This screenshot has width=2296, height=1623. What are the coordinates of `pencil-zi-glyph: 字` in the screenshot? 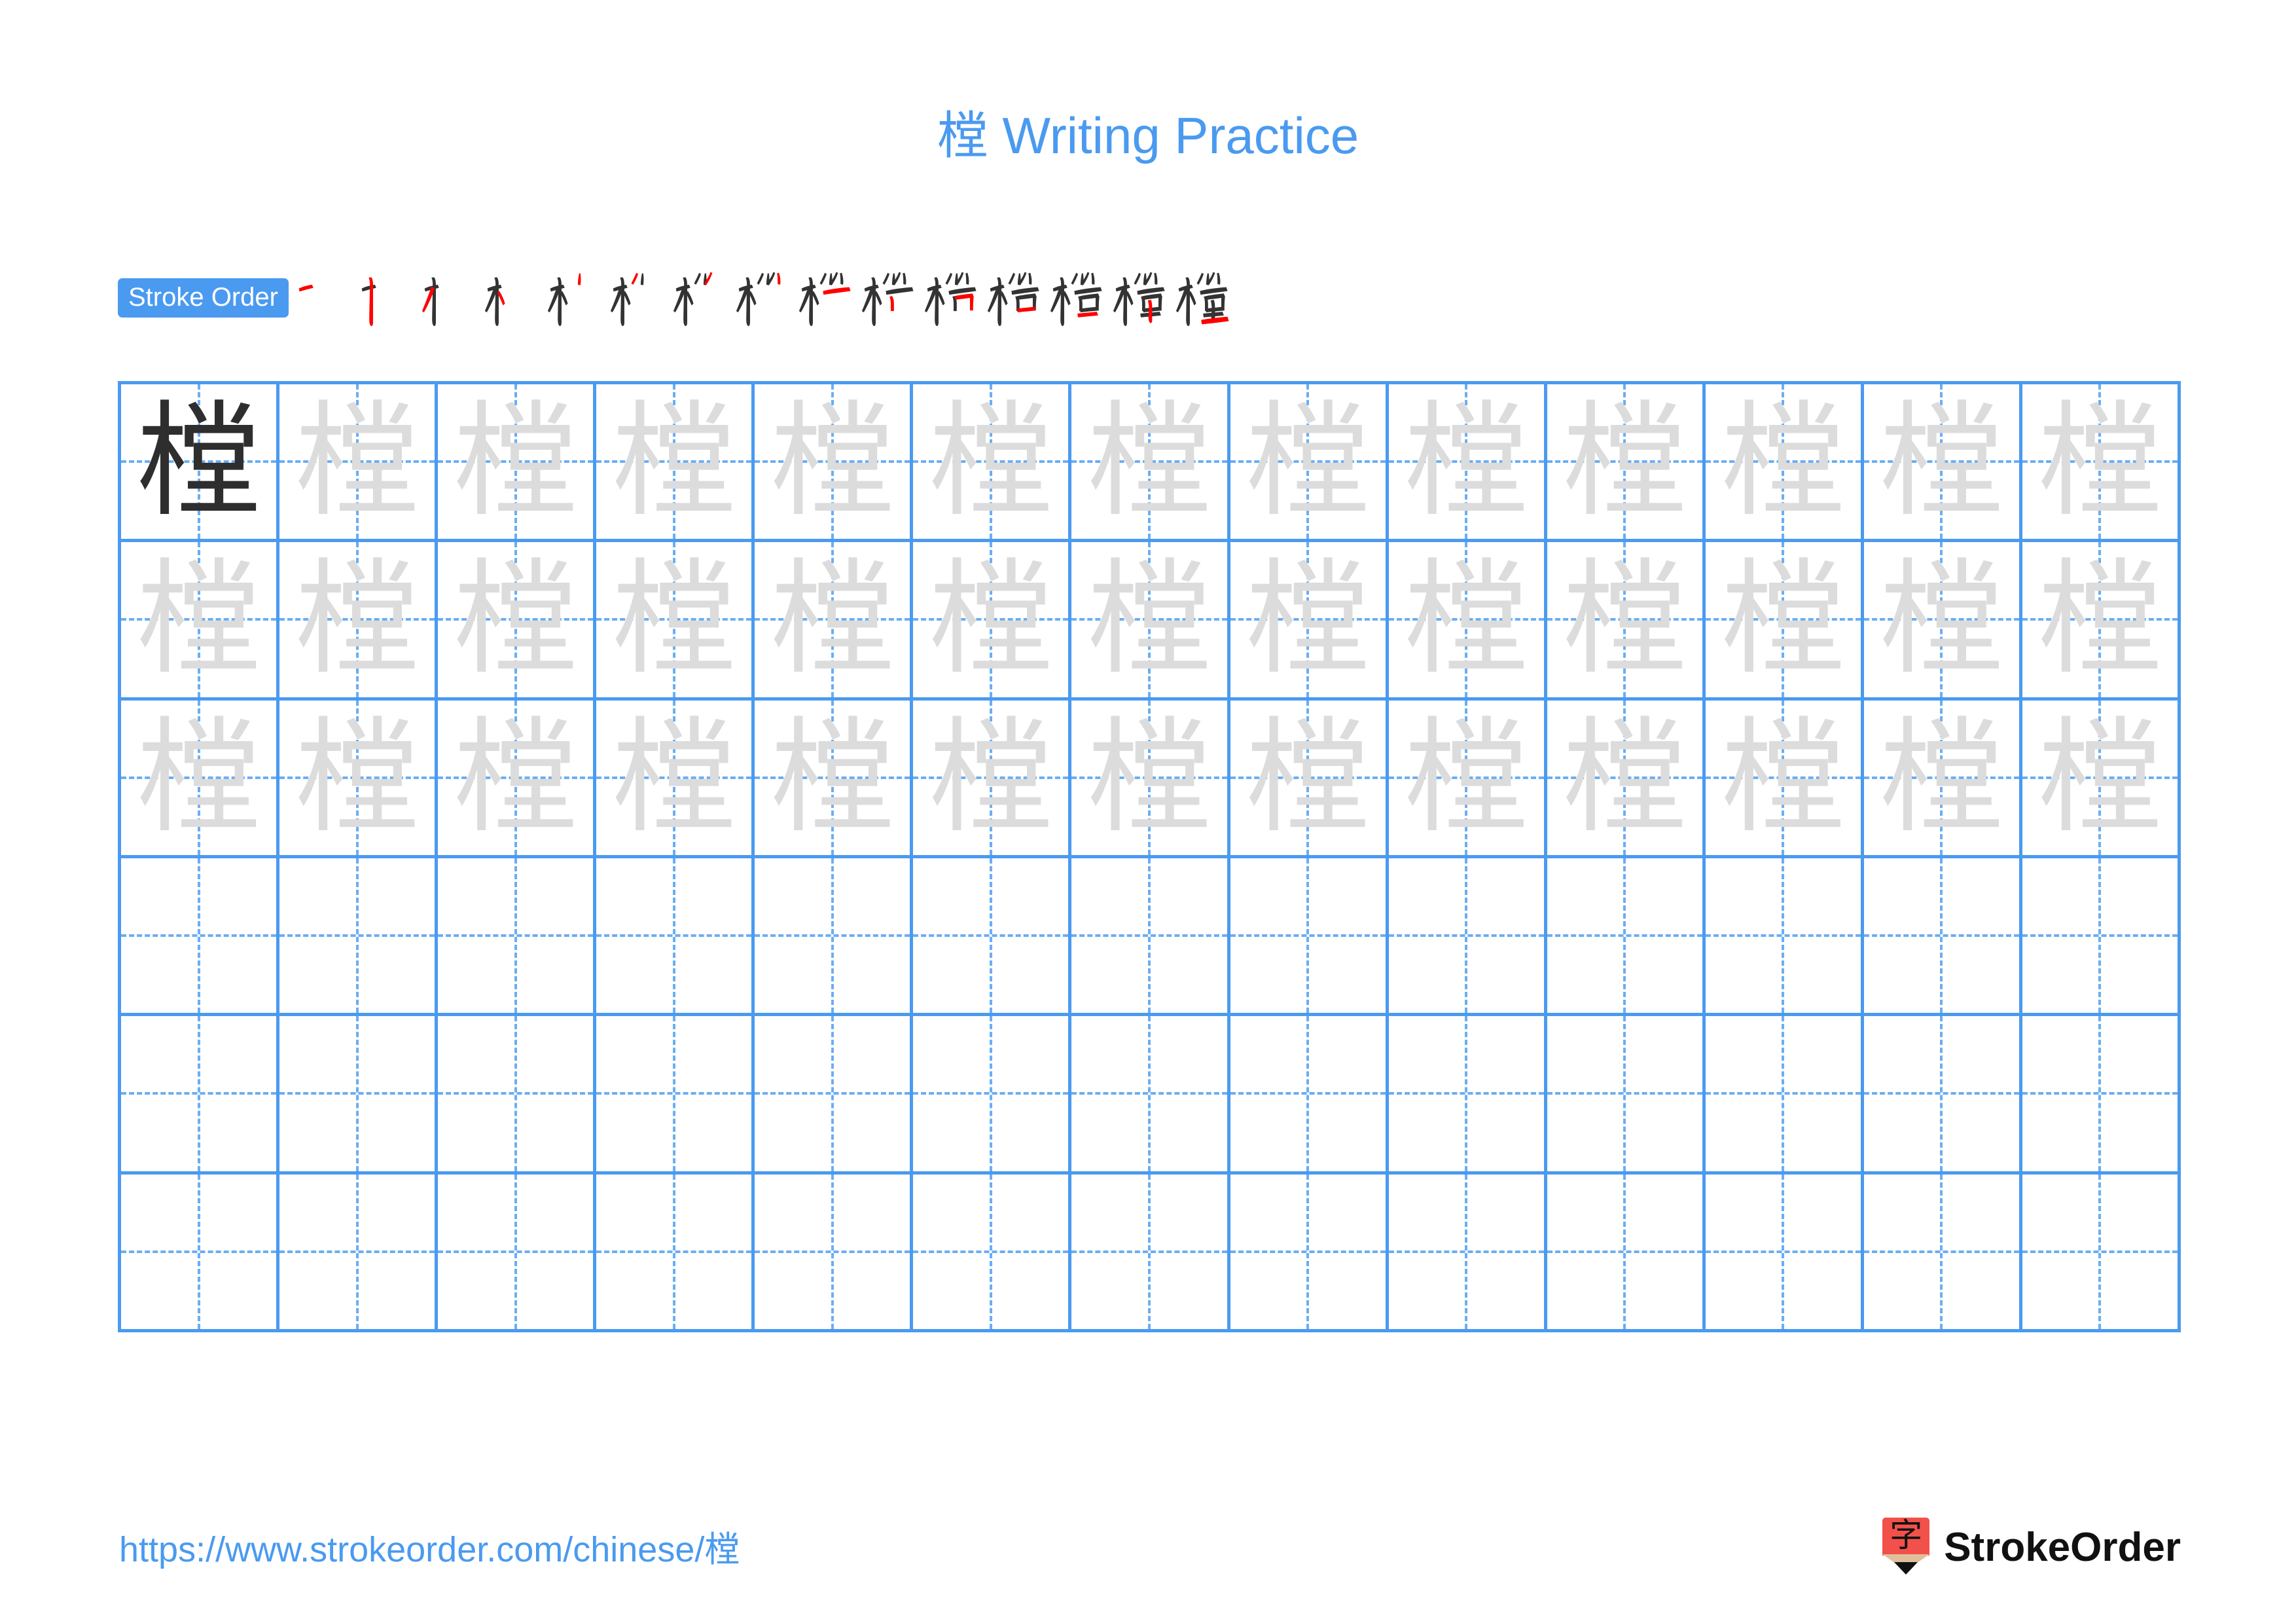 It's located at (1907, 1535).